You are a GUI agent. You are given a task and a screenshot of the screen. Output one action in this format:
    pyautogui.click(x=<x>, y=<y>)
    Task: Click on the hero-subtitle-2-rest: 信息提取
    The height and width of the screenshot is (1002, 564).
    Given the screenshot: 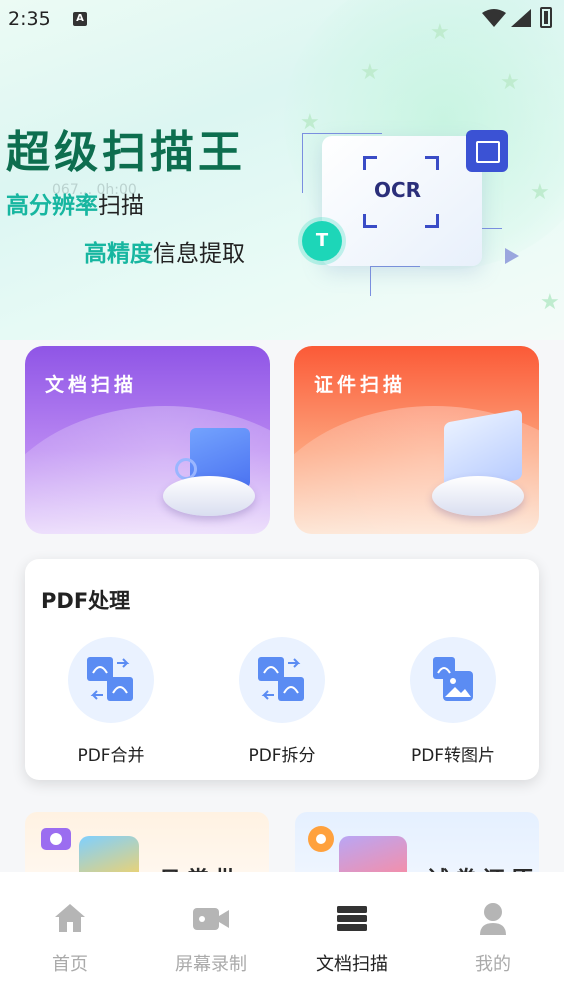 What is the action you would take?
    pyautogui.click(x=199, y=254)
    